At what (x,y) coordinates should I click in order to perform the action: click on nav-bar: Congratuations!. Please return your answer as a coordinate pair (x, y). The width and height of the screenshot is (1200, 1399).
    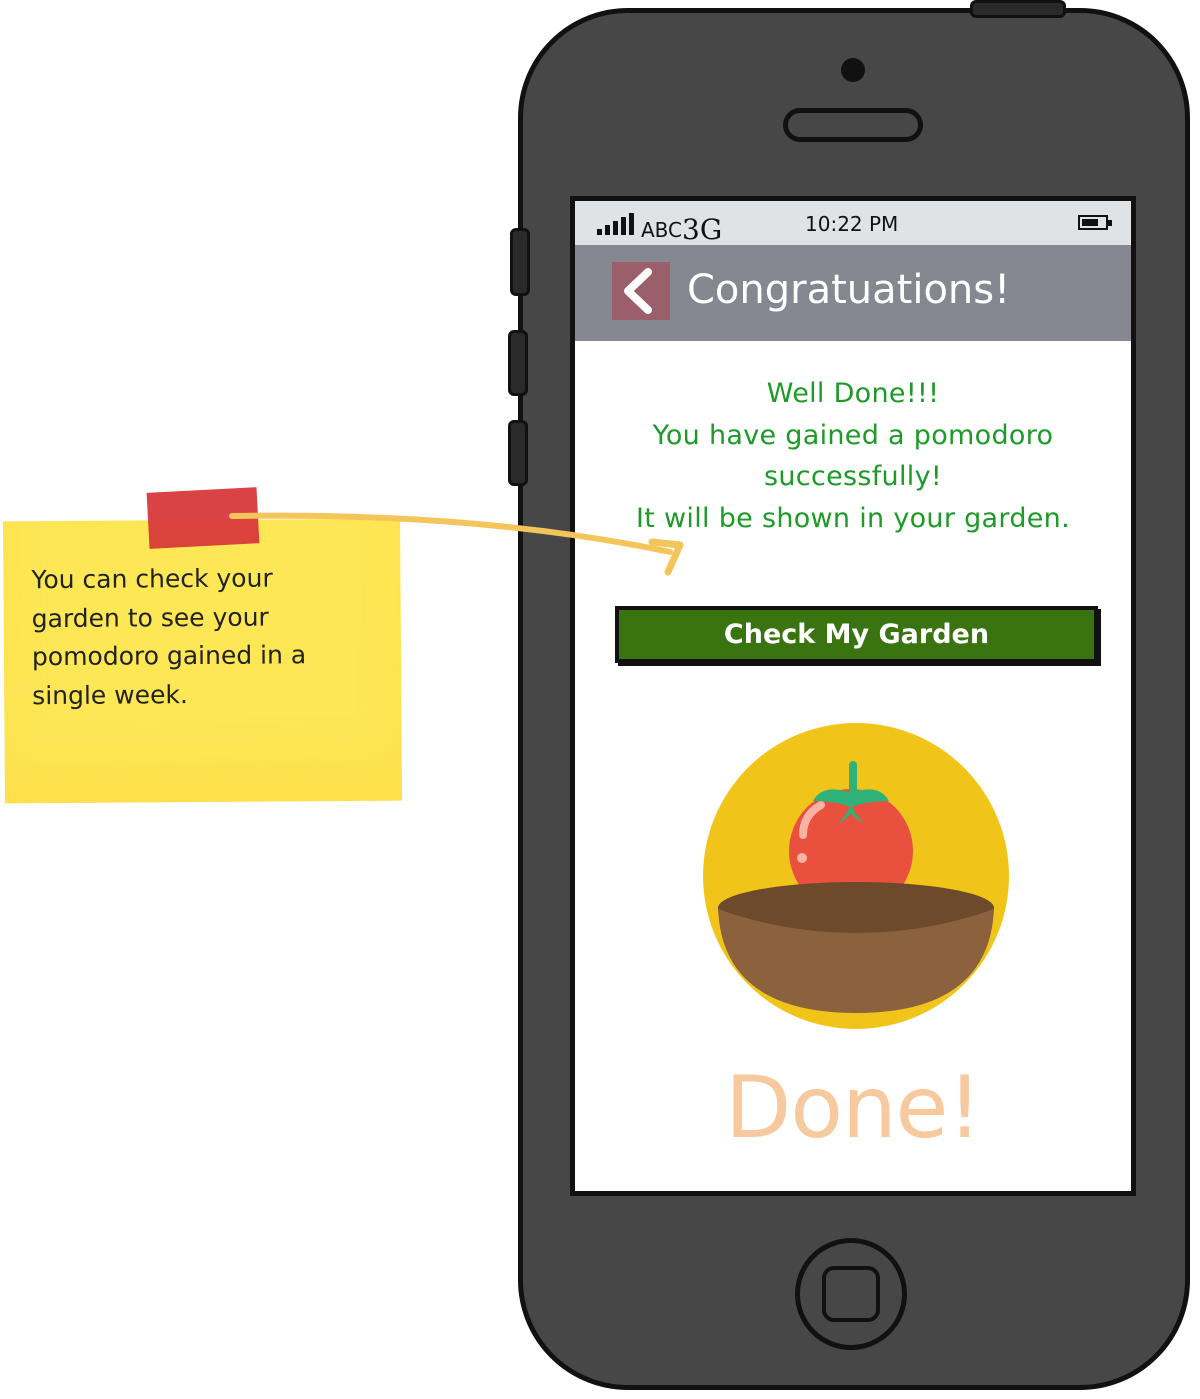
    Looking at the image, I should click on (853, 293).